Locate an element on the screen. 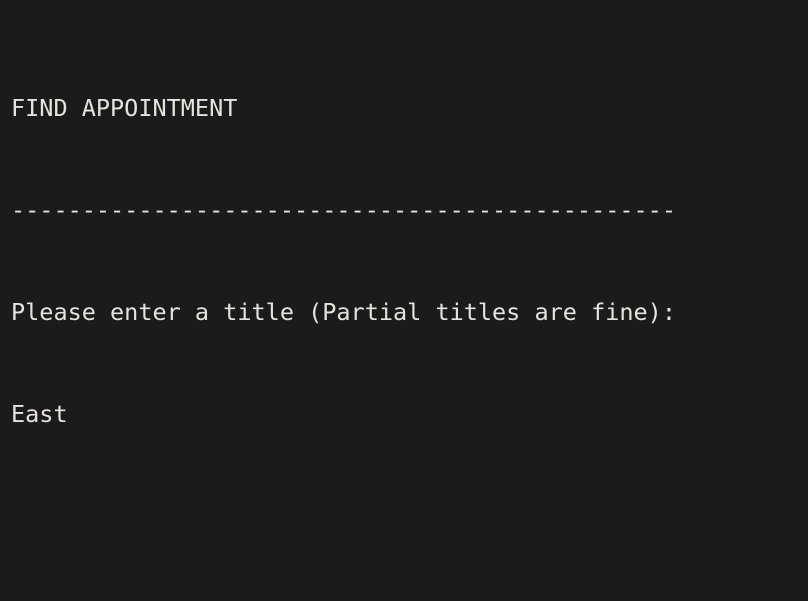  screen-title: FIND APPOINTMENT is located at coordinates (124, 108).